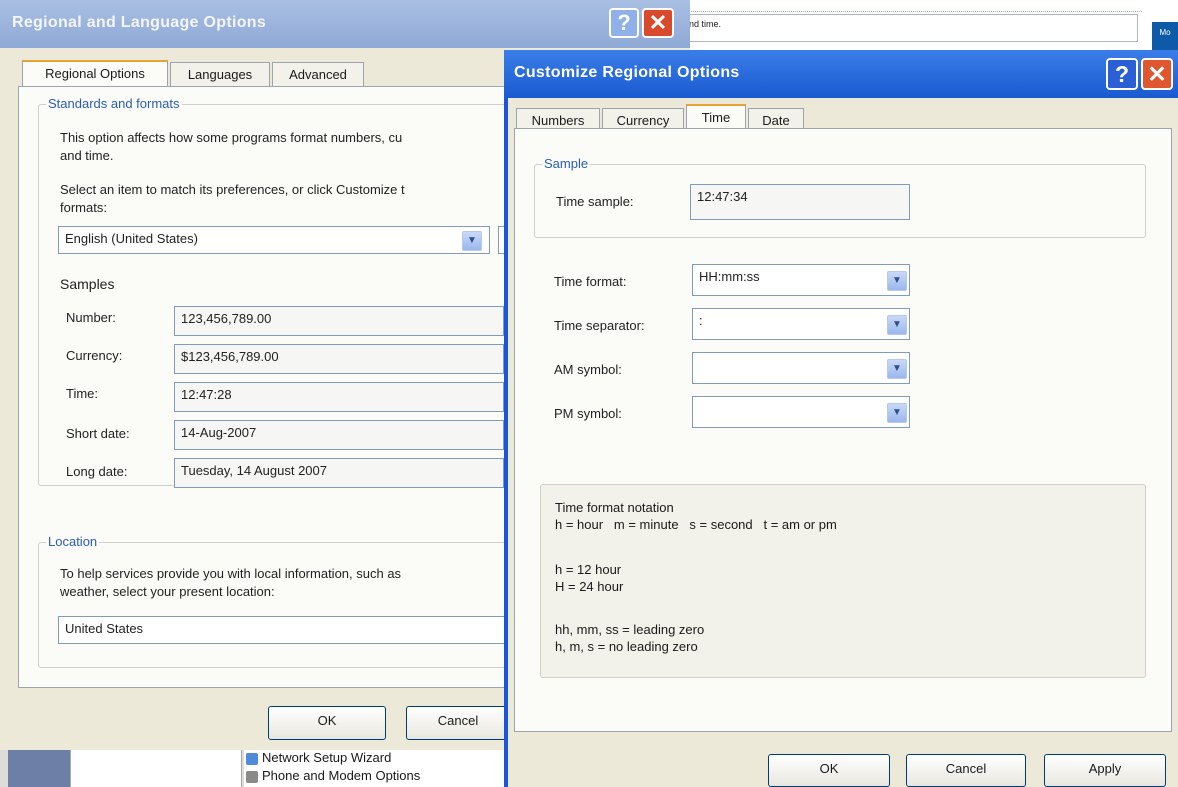  What do you see at coordinates (566, 163) in the screenshot?
I see `sample-group-label: Sample` at bounding box center [566, 163].